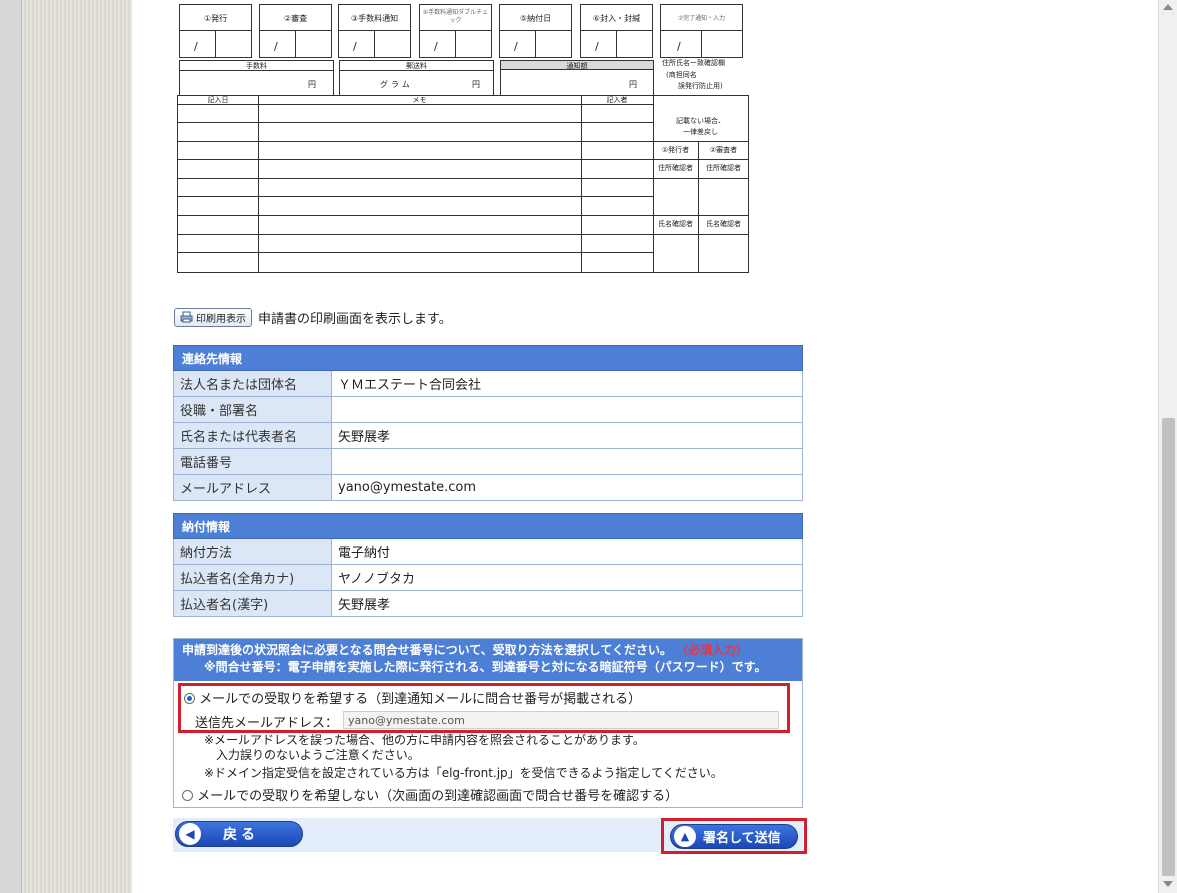 This screenshot has width=1177, height=893. What do you see at coordinates (1168, 7) in the screenshot?
I see `scroll-up-icon` at bounding box center [1168, 7].